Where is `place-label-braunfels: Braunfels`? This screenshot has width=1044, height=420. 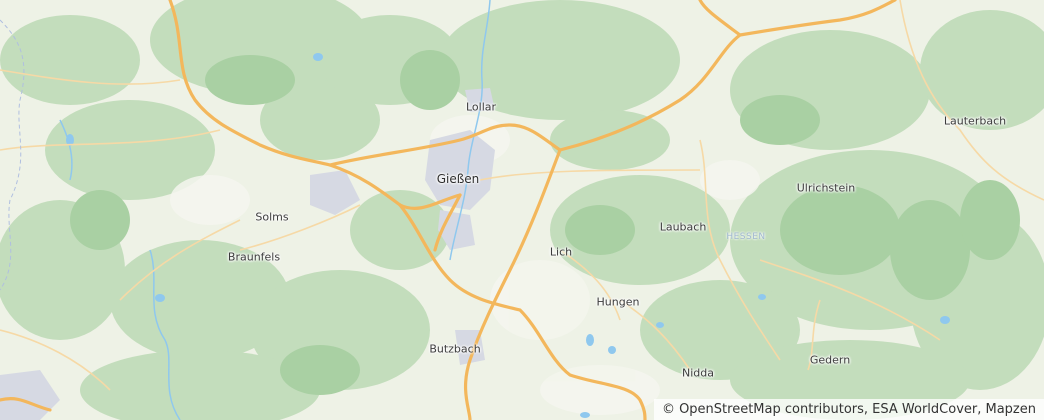
place-label-braunfels: Braunfels is located at coordinates (254, 257).